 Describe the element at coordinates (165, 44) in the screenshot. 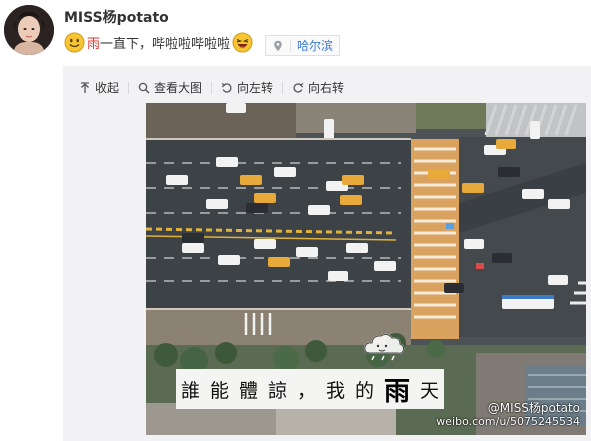

I see `post-text-body: 一直下，哔啦啦哔啦啦` at that location.